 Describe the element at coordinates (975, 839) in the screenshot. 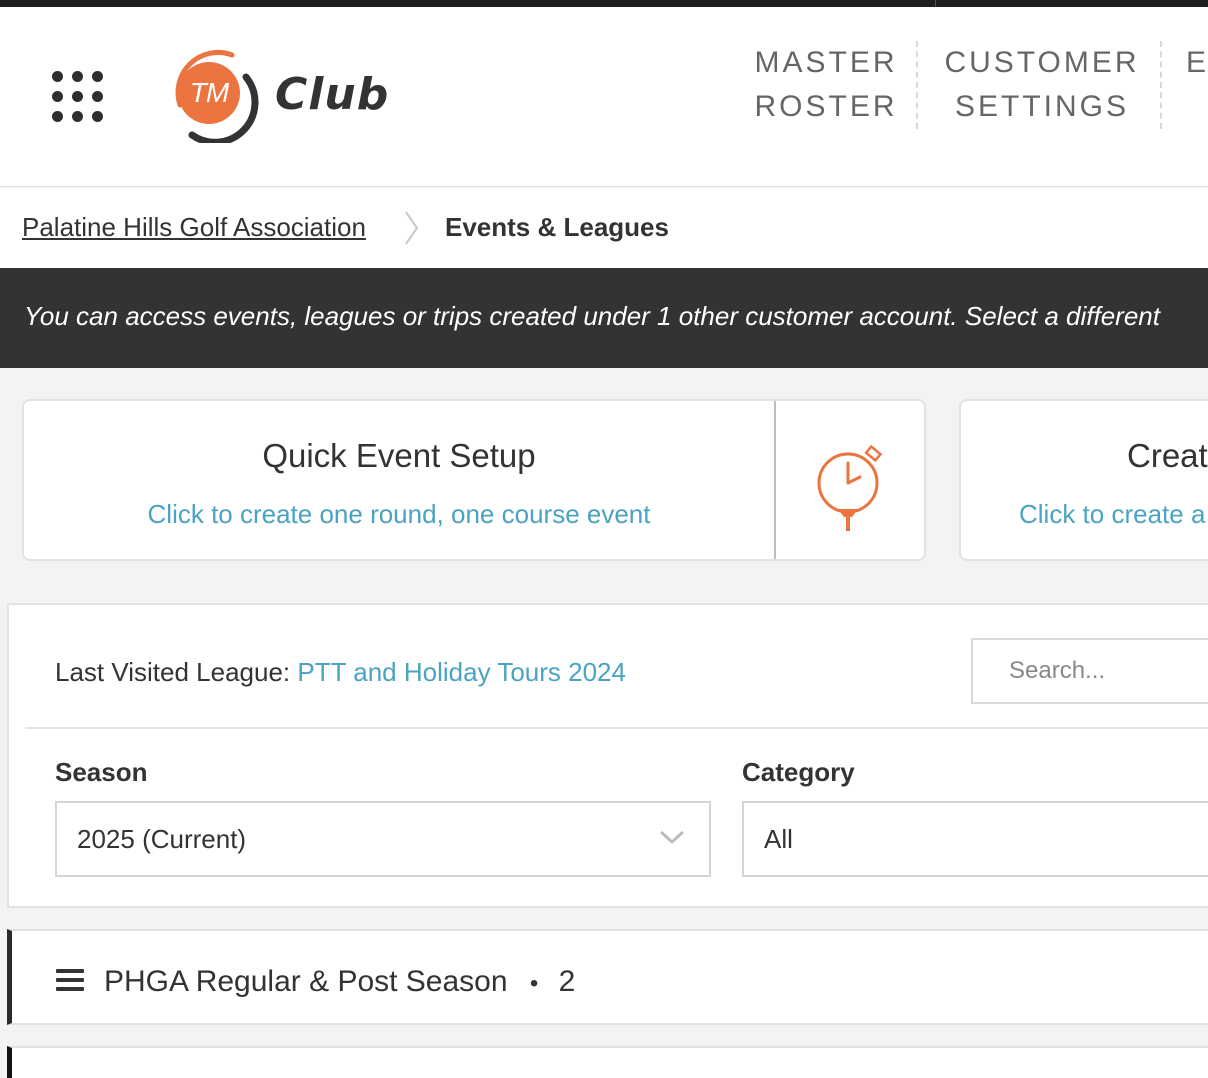

I see `category-select: All` at that location.